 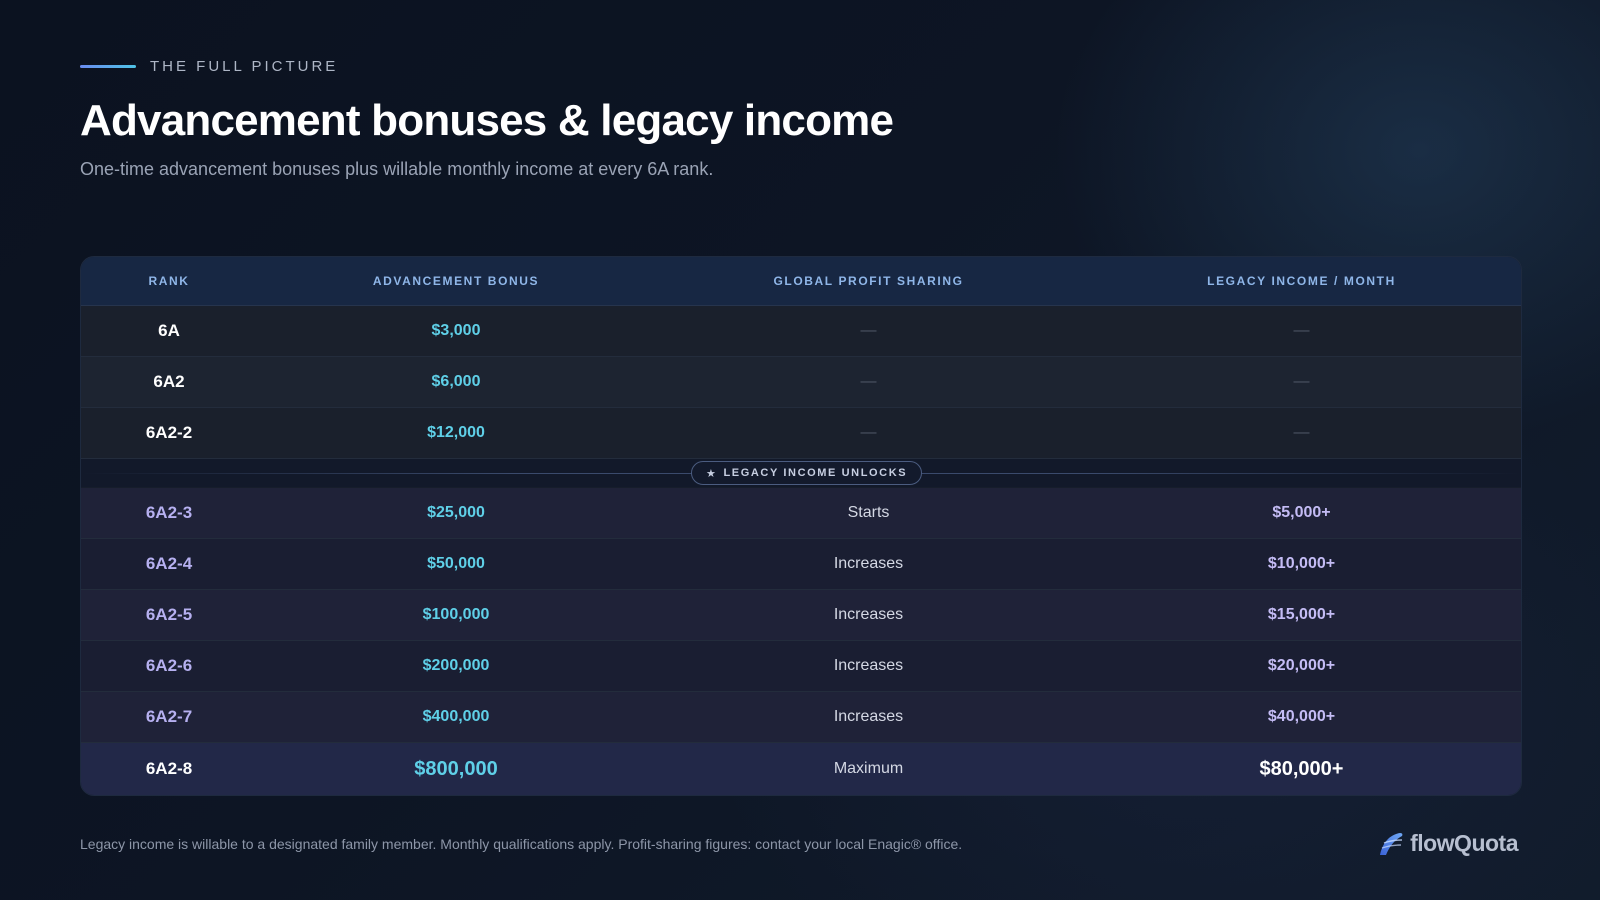 I want to click on legacy-unlock-badge: ★ LEGACY INCOME UNLOCKS, so click(x=807, y=473).